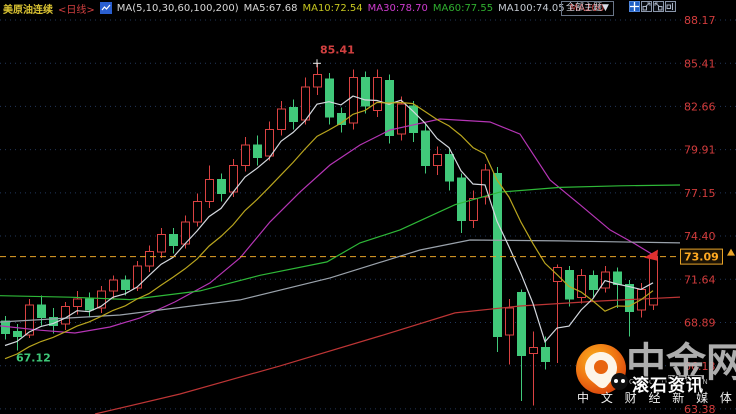 This screenshot has height=414, width=736. I want to click on watermark-subbrand: 滚石资讯, so click(668, 386).